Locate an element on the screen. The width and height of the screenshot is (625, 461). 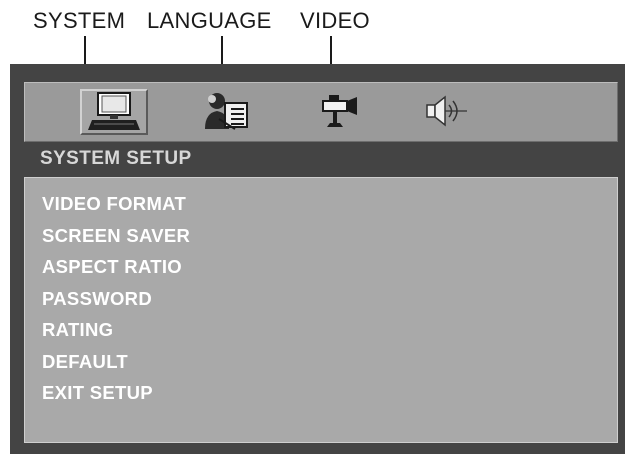
menu-item-rating: RATING is located at coordinates (116, 330).